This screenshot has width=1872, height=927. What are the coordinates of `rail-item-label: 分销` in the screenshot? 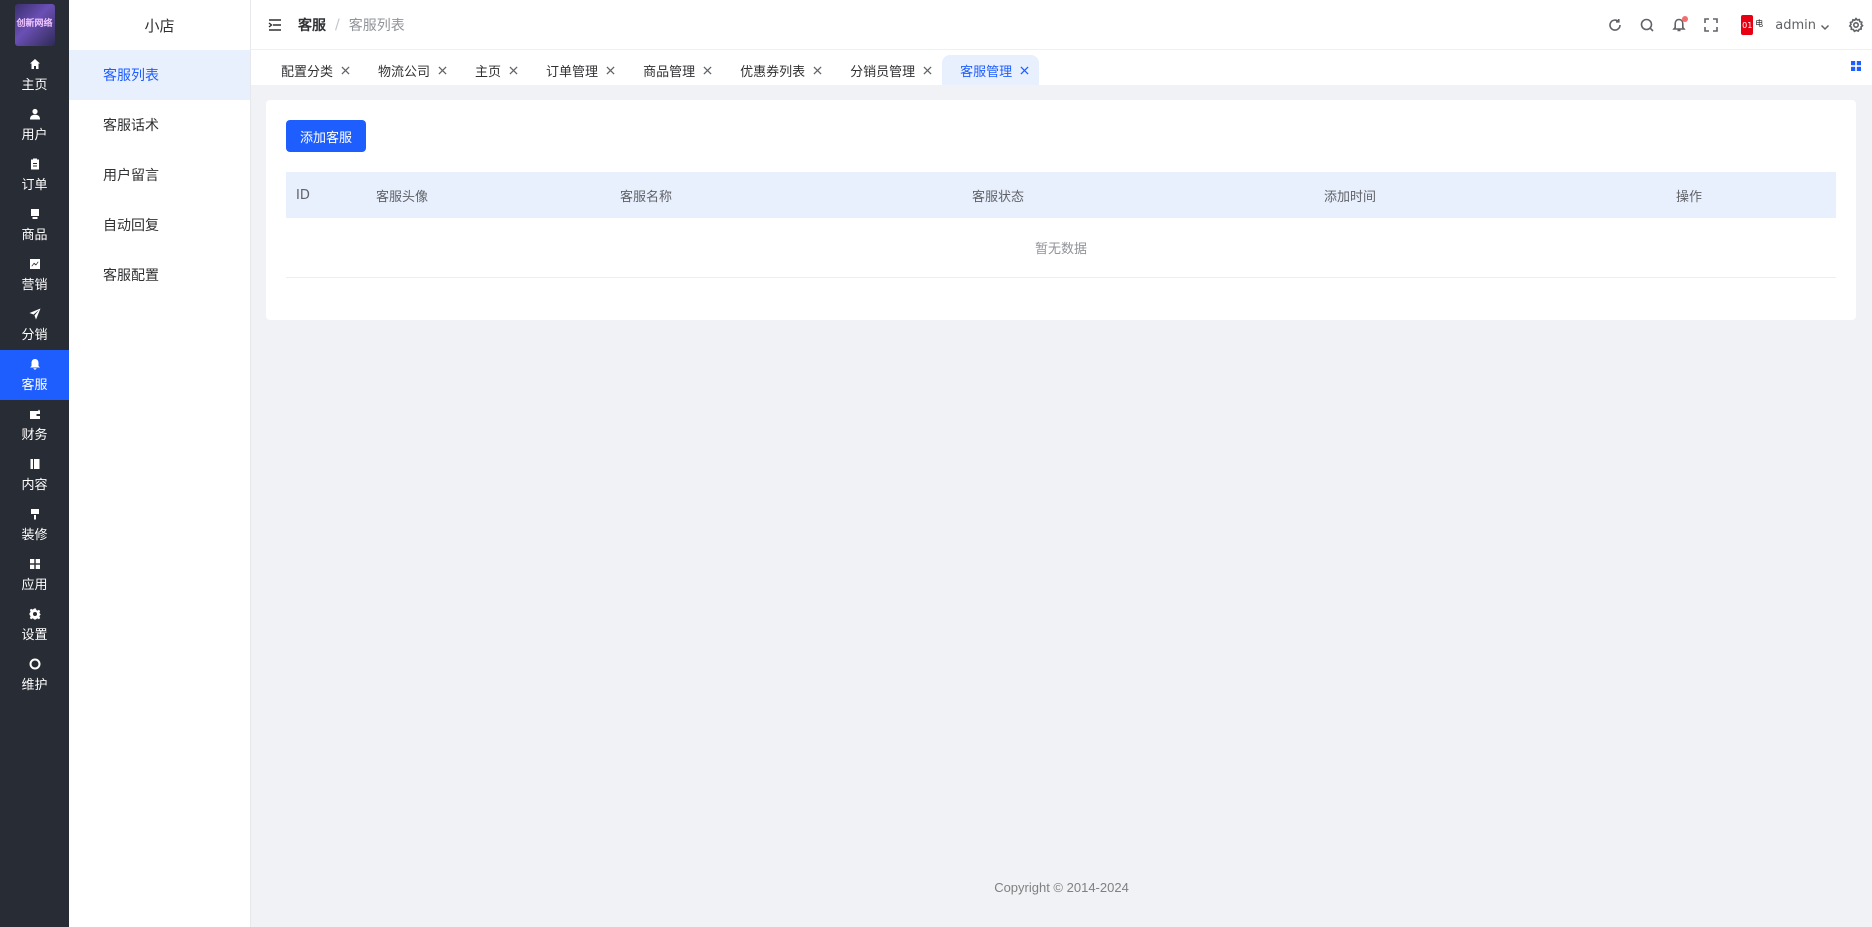 It's located at (34, 335).